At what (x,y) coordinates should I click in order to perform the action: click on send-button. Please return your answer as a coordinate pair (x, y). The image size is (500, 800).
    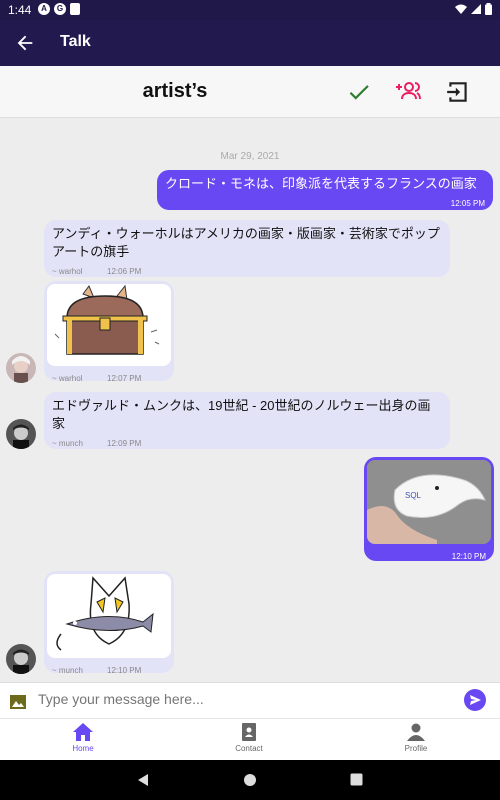
    Looking at the image, I should click on (475, 700).